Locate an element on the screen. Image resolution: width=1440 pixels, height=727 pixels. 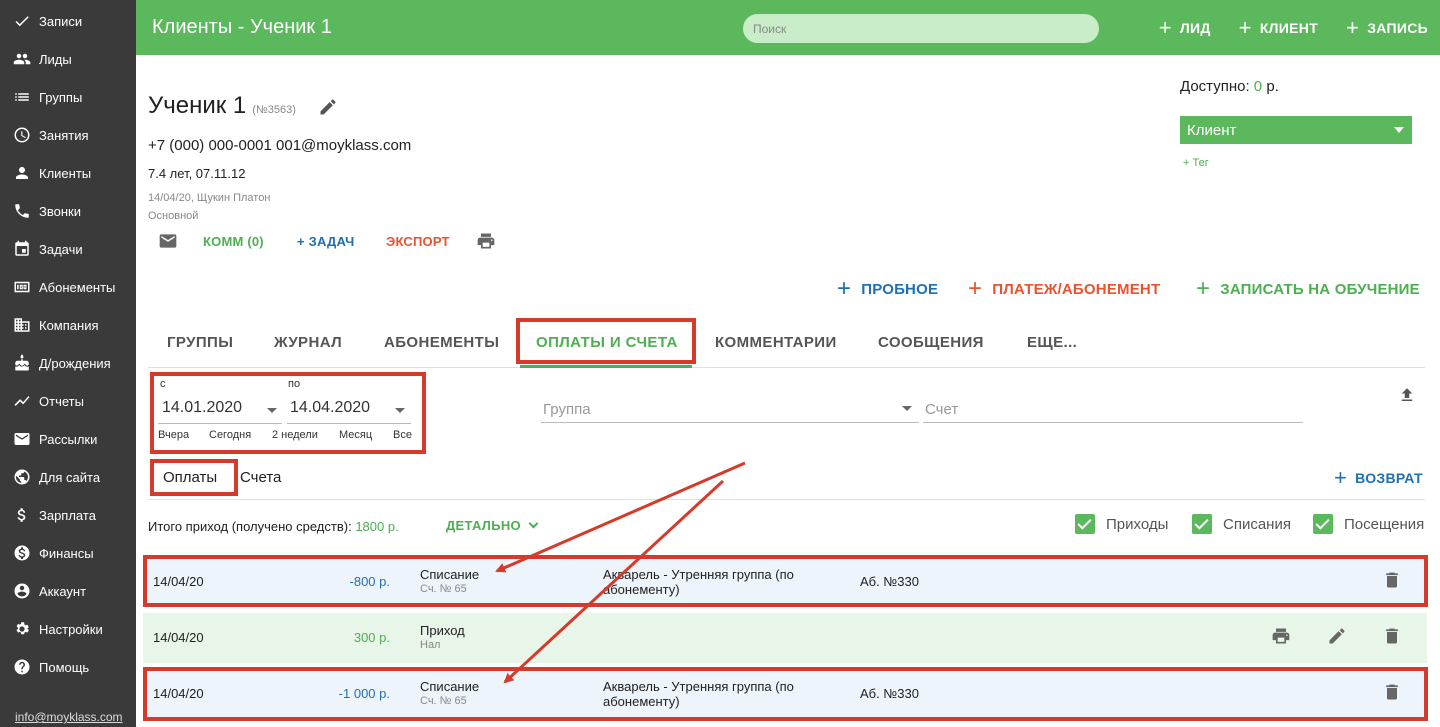
filter-income-checkbox: Приходы is located at coordinates (1121, 524).